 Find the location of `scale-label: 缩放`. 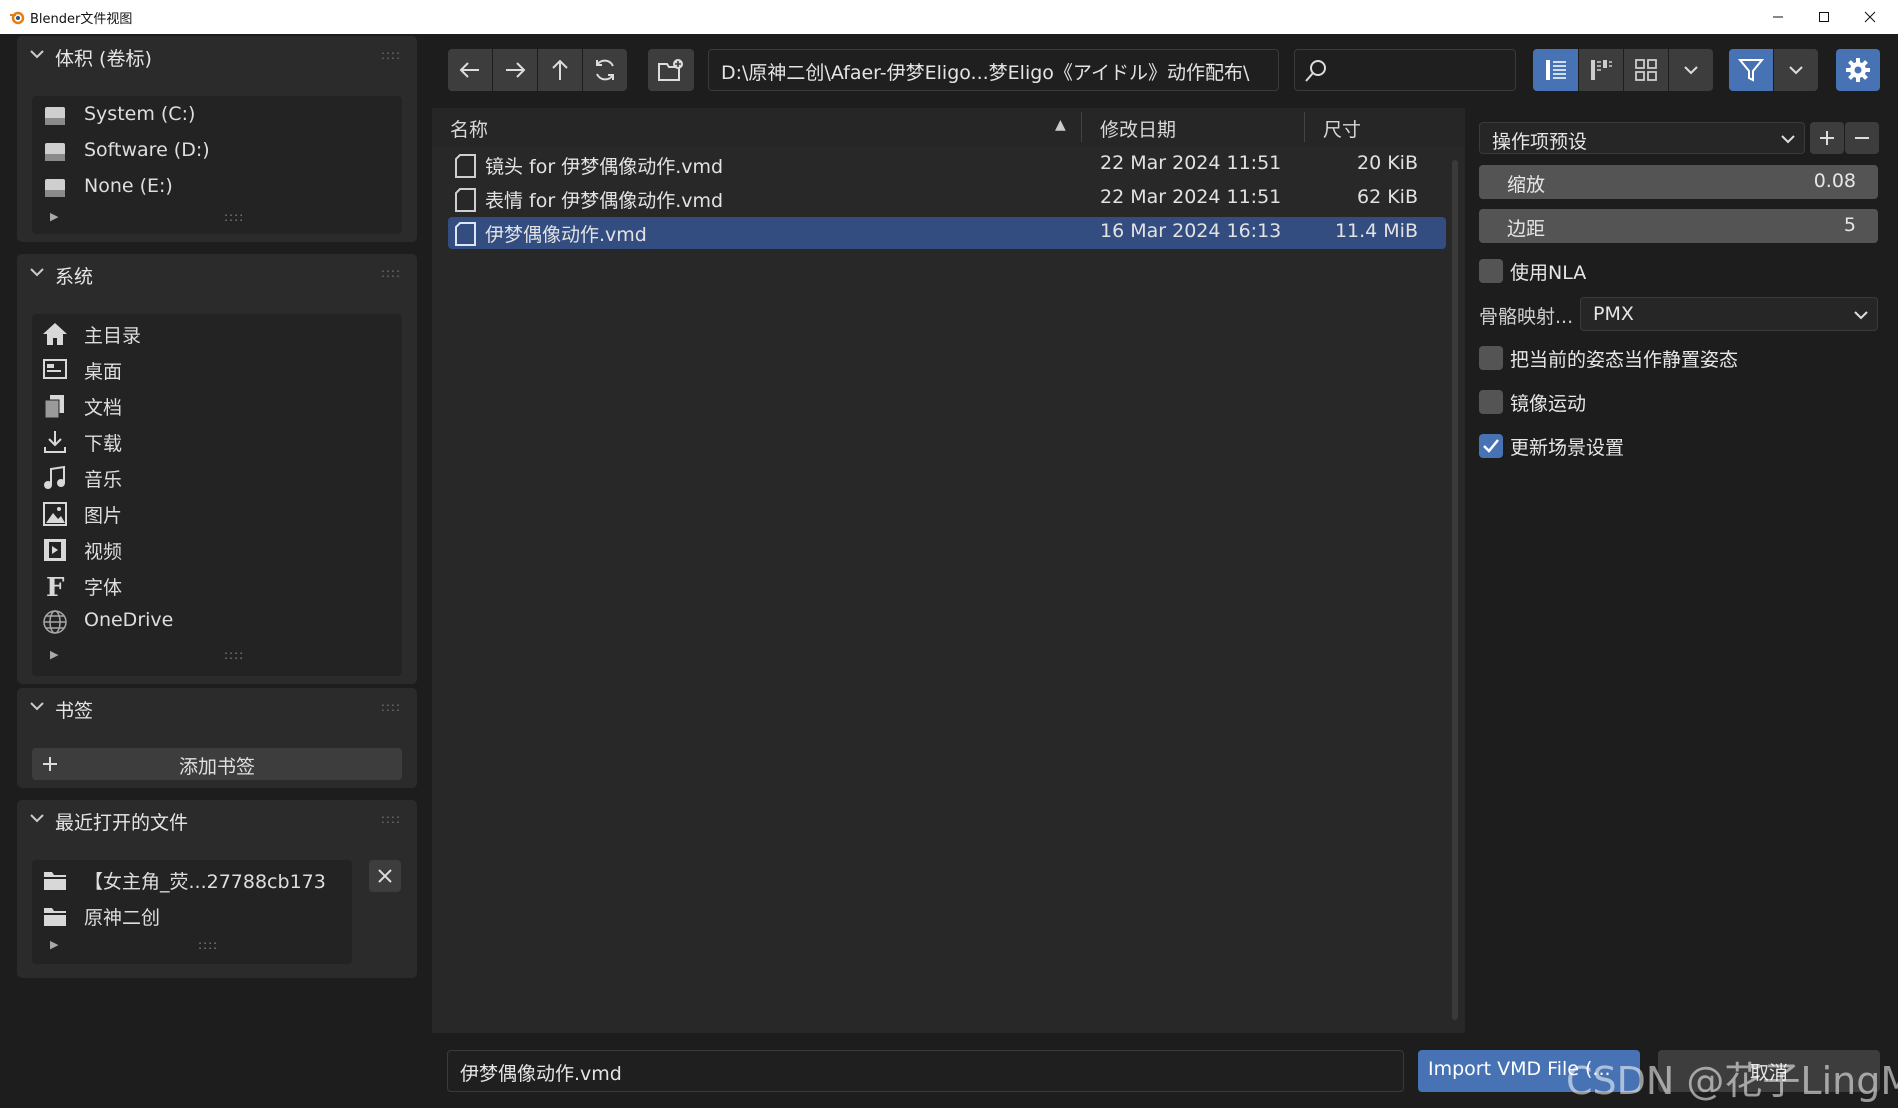

scale-label: 缩放 is located at coordinates (1526, 185).